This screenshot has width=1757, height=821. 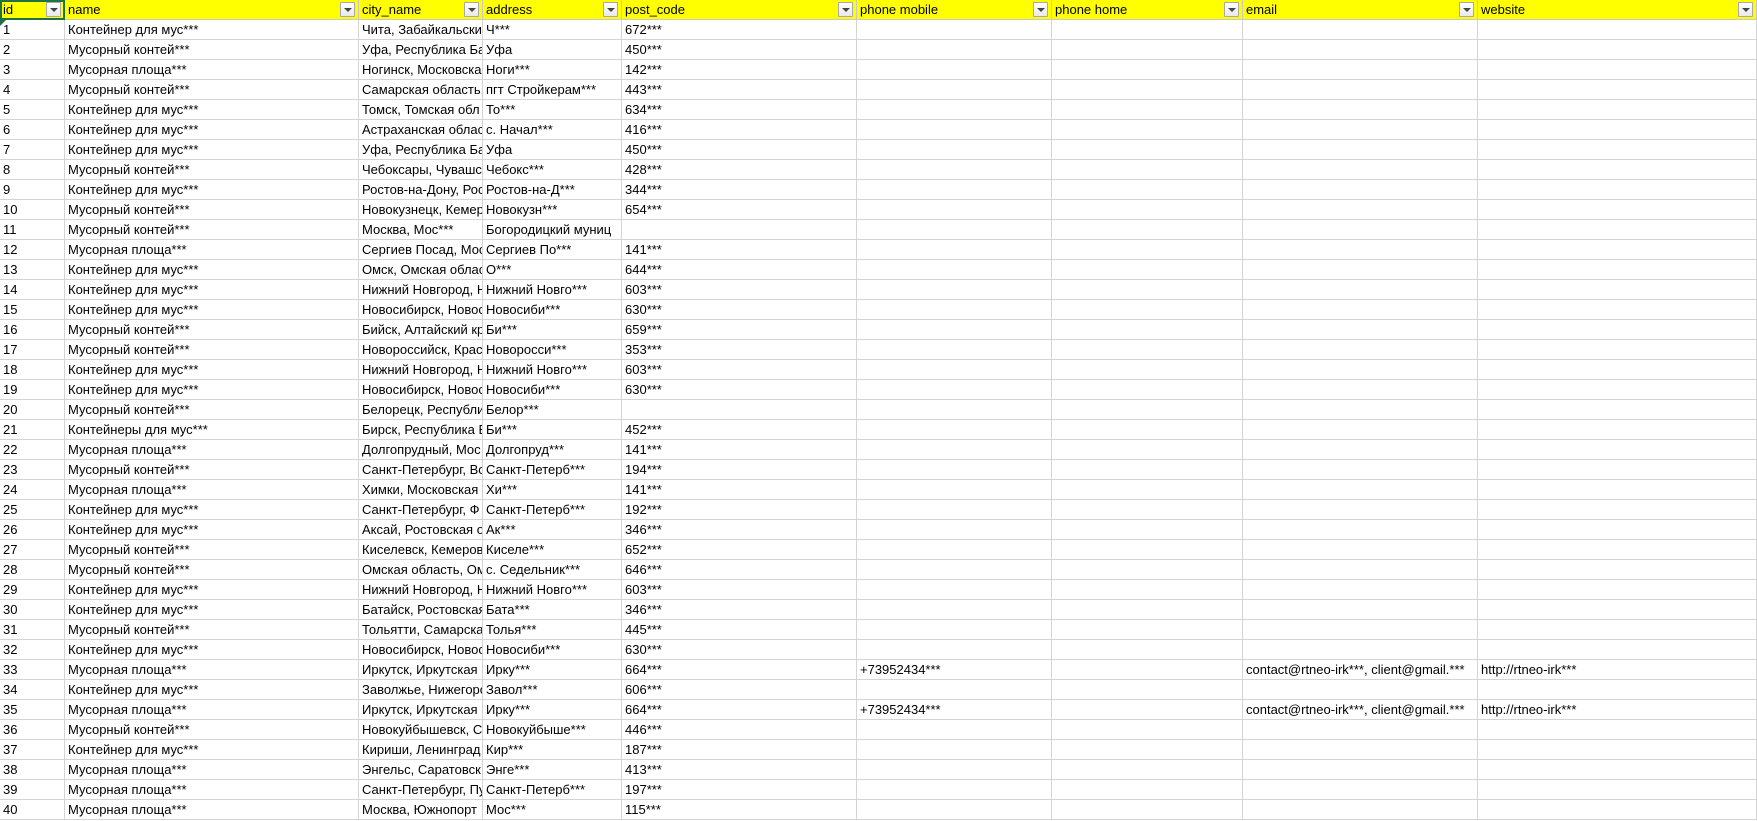 I want to click on cell-post-code: 187***, so click(x=739, y=750).